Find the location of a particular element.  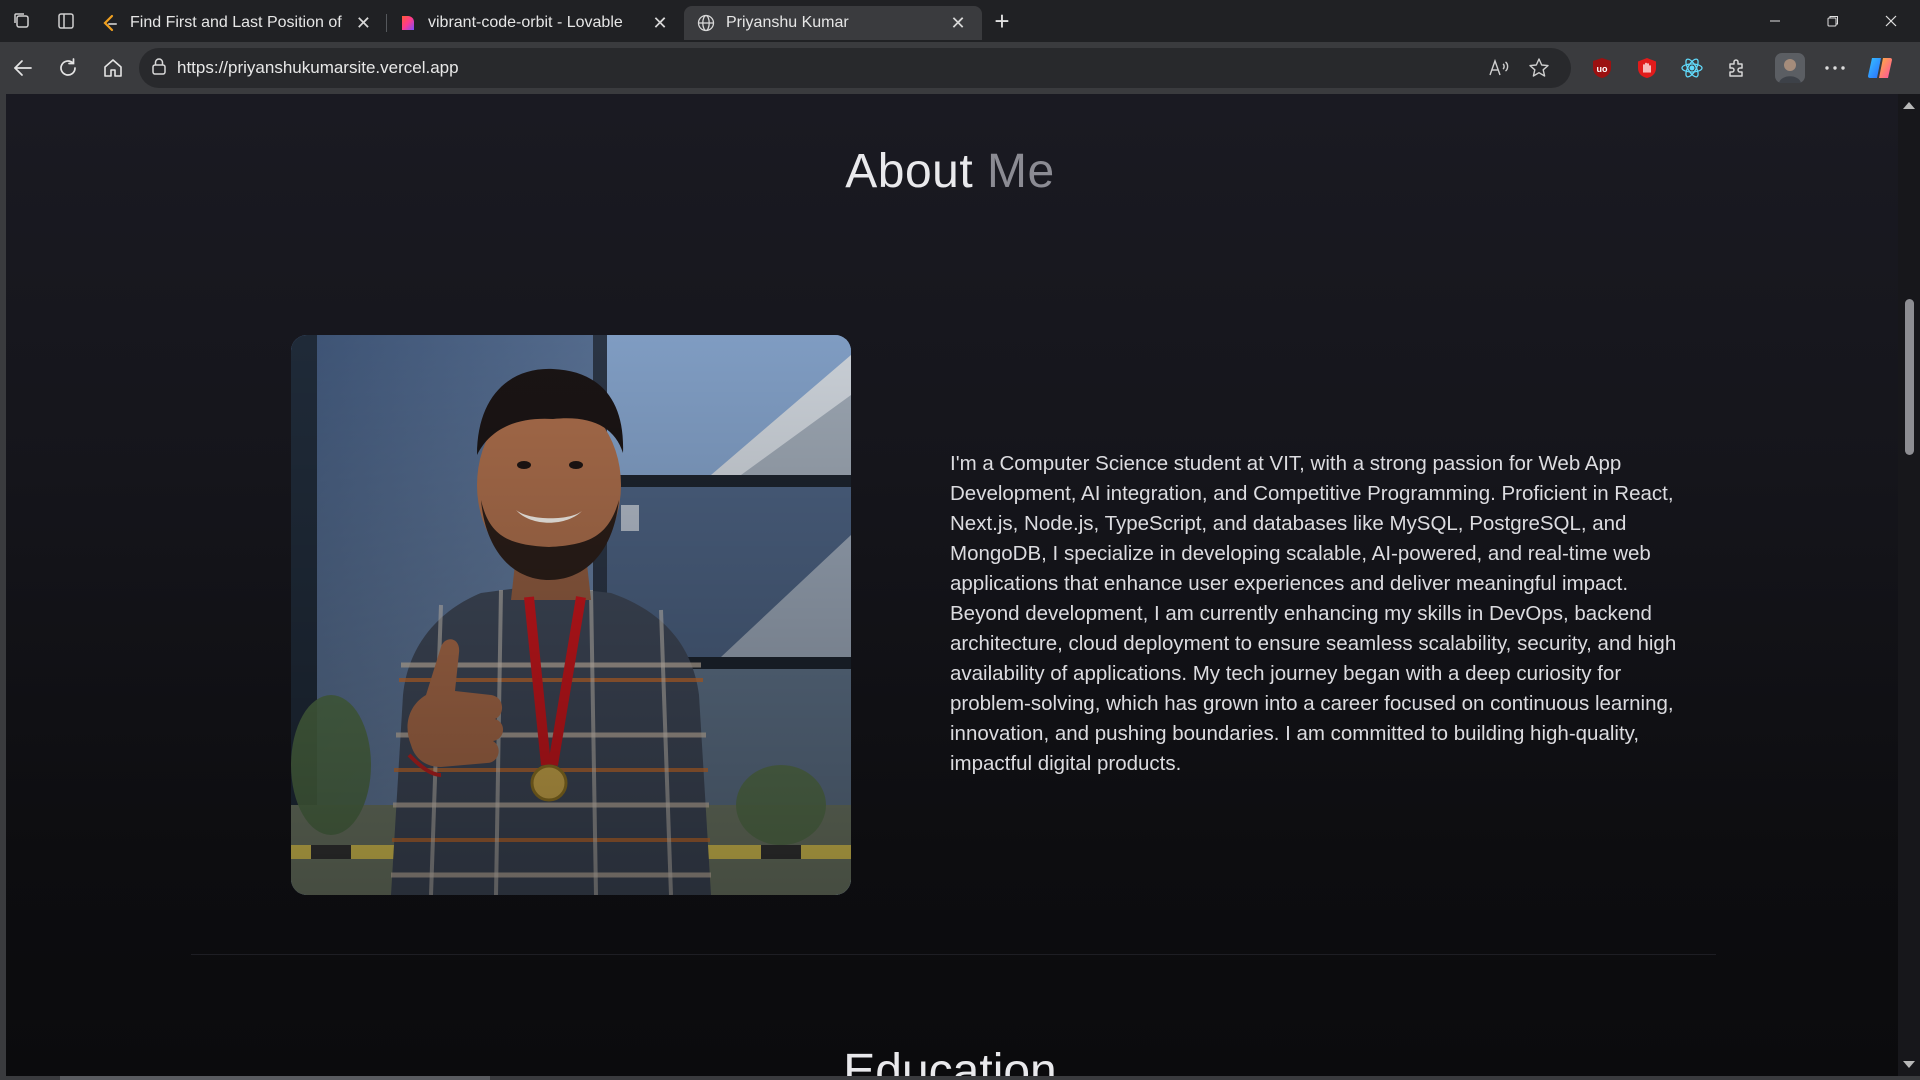

new-tab-button: + is located at coordinates (1002, 21).